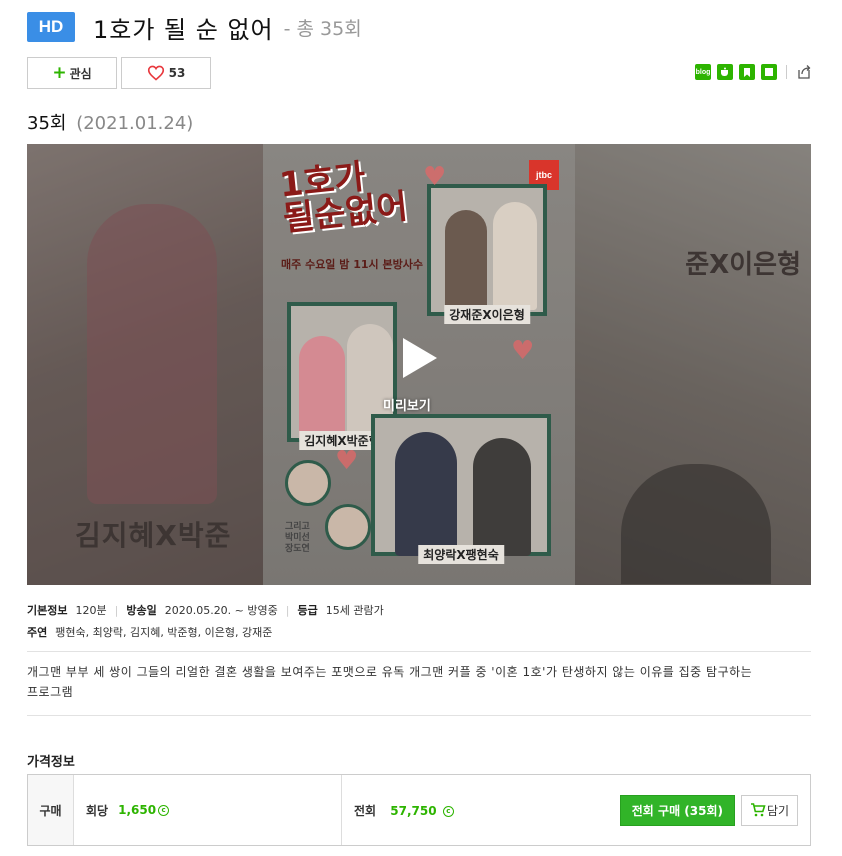  I want to click on cafe-icon, so click(725, 72).